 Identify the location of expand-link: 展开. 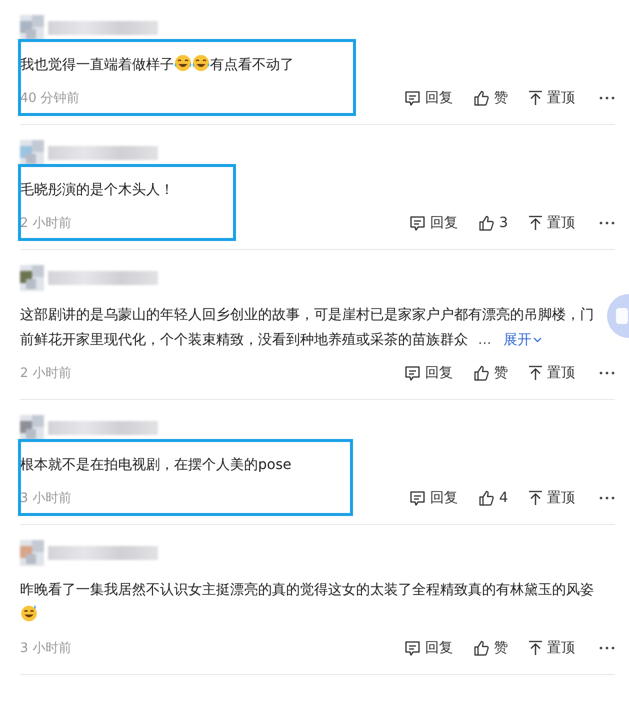
(522, 340).